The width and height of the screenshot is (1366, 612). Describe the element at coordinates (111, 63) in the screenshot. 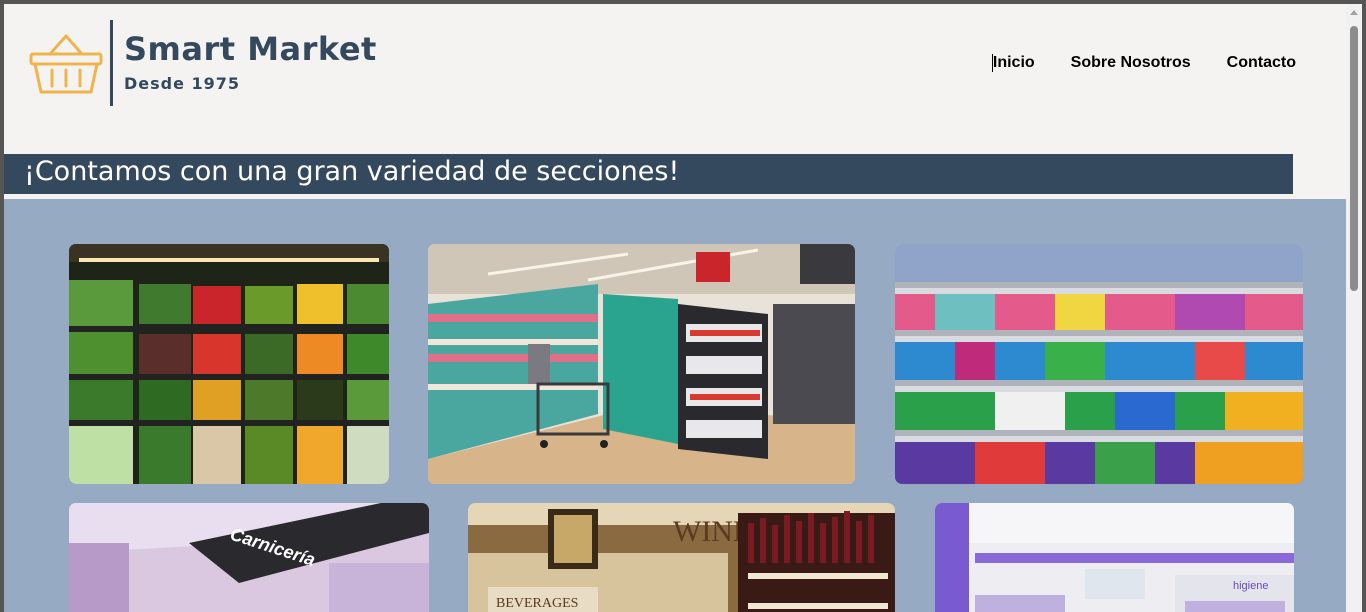

I see `logo-divider` at that location.